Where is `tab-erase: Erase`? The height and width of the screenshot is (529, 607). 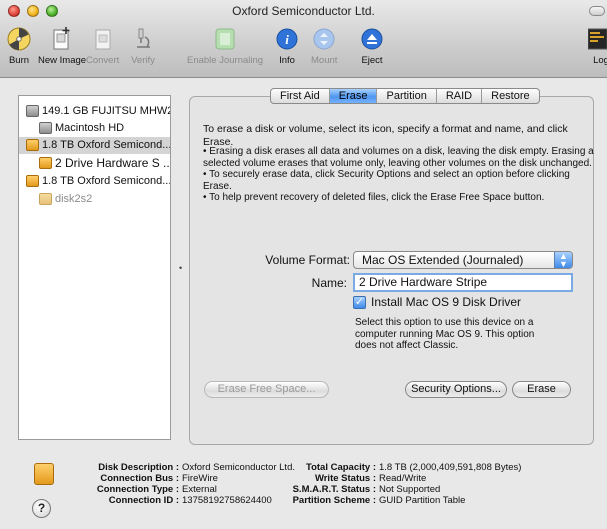 tab-erase: Erase is located at coordinates (353, 96).